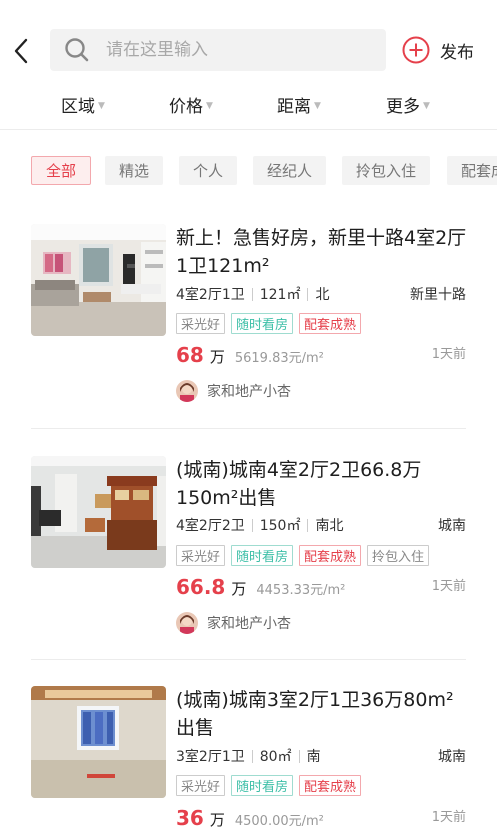 This screenshot has height=833, width=497. I want to click on listing-orientation: 北, so click(322, 295).